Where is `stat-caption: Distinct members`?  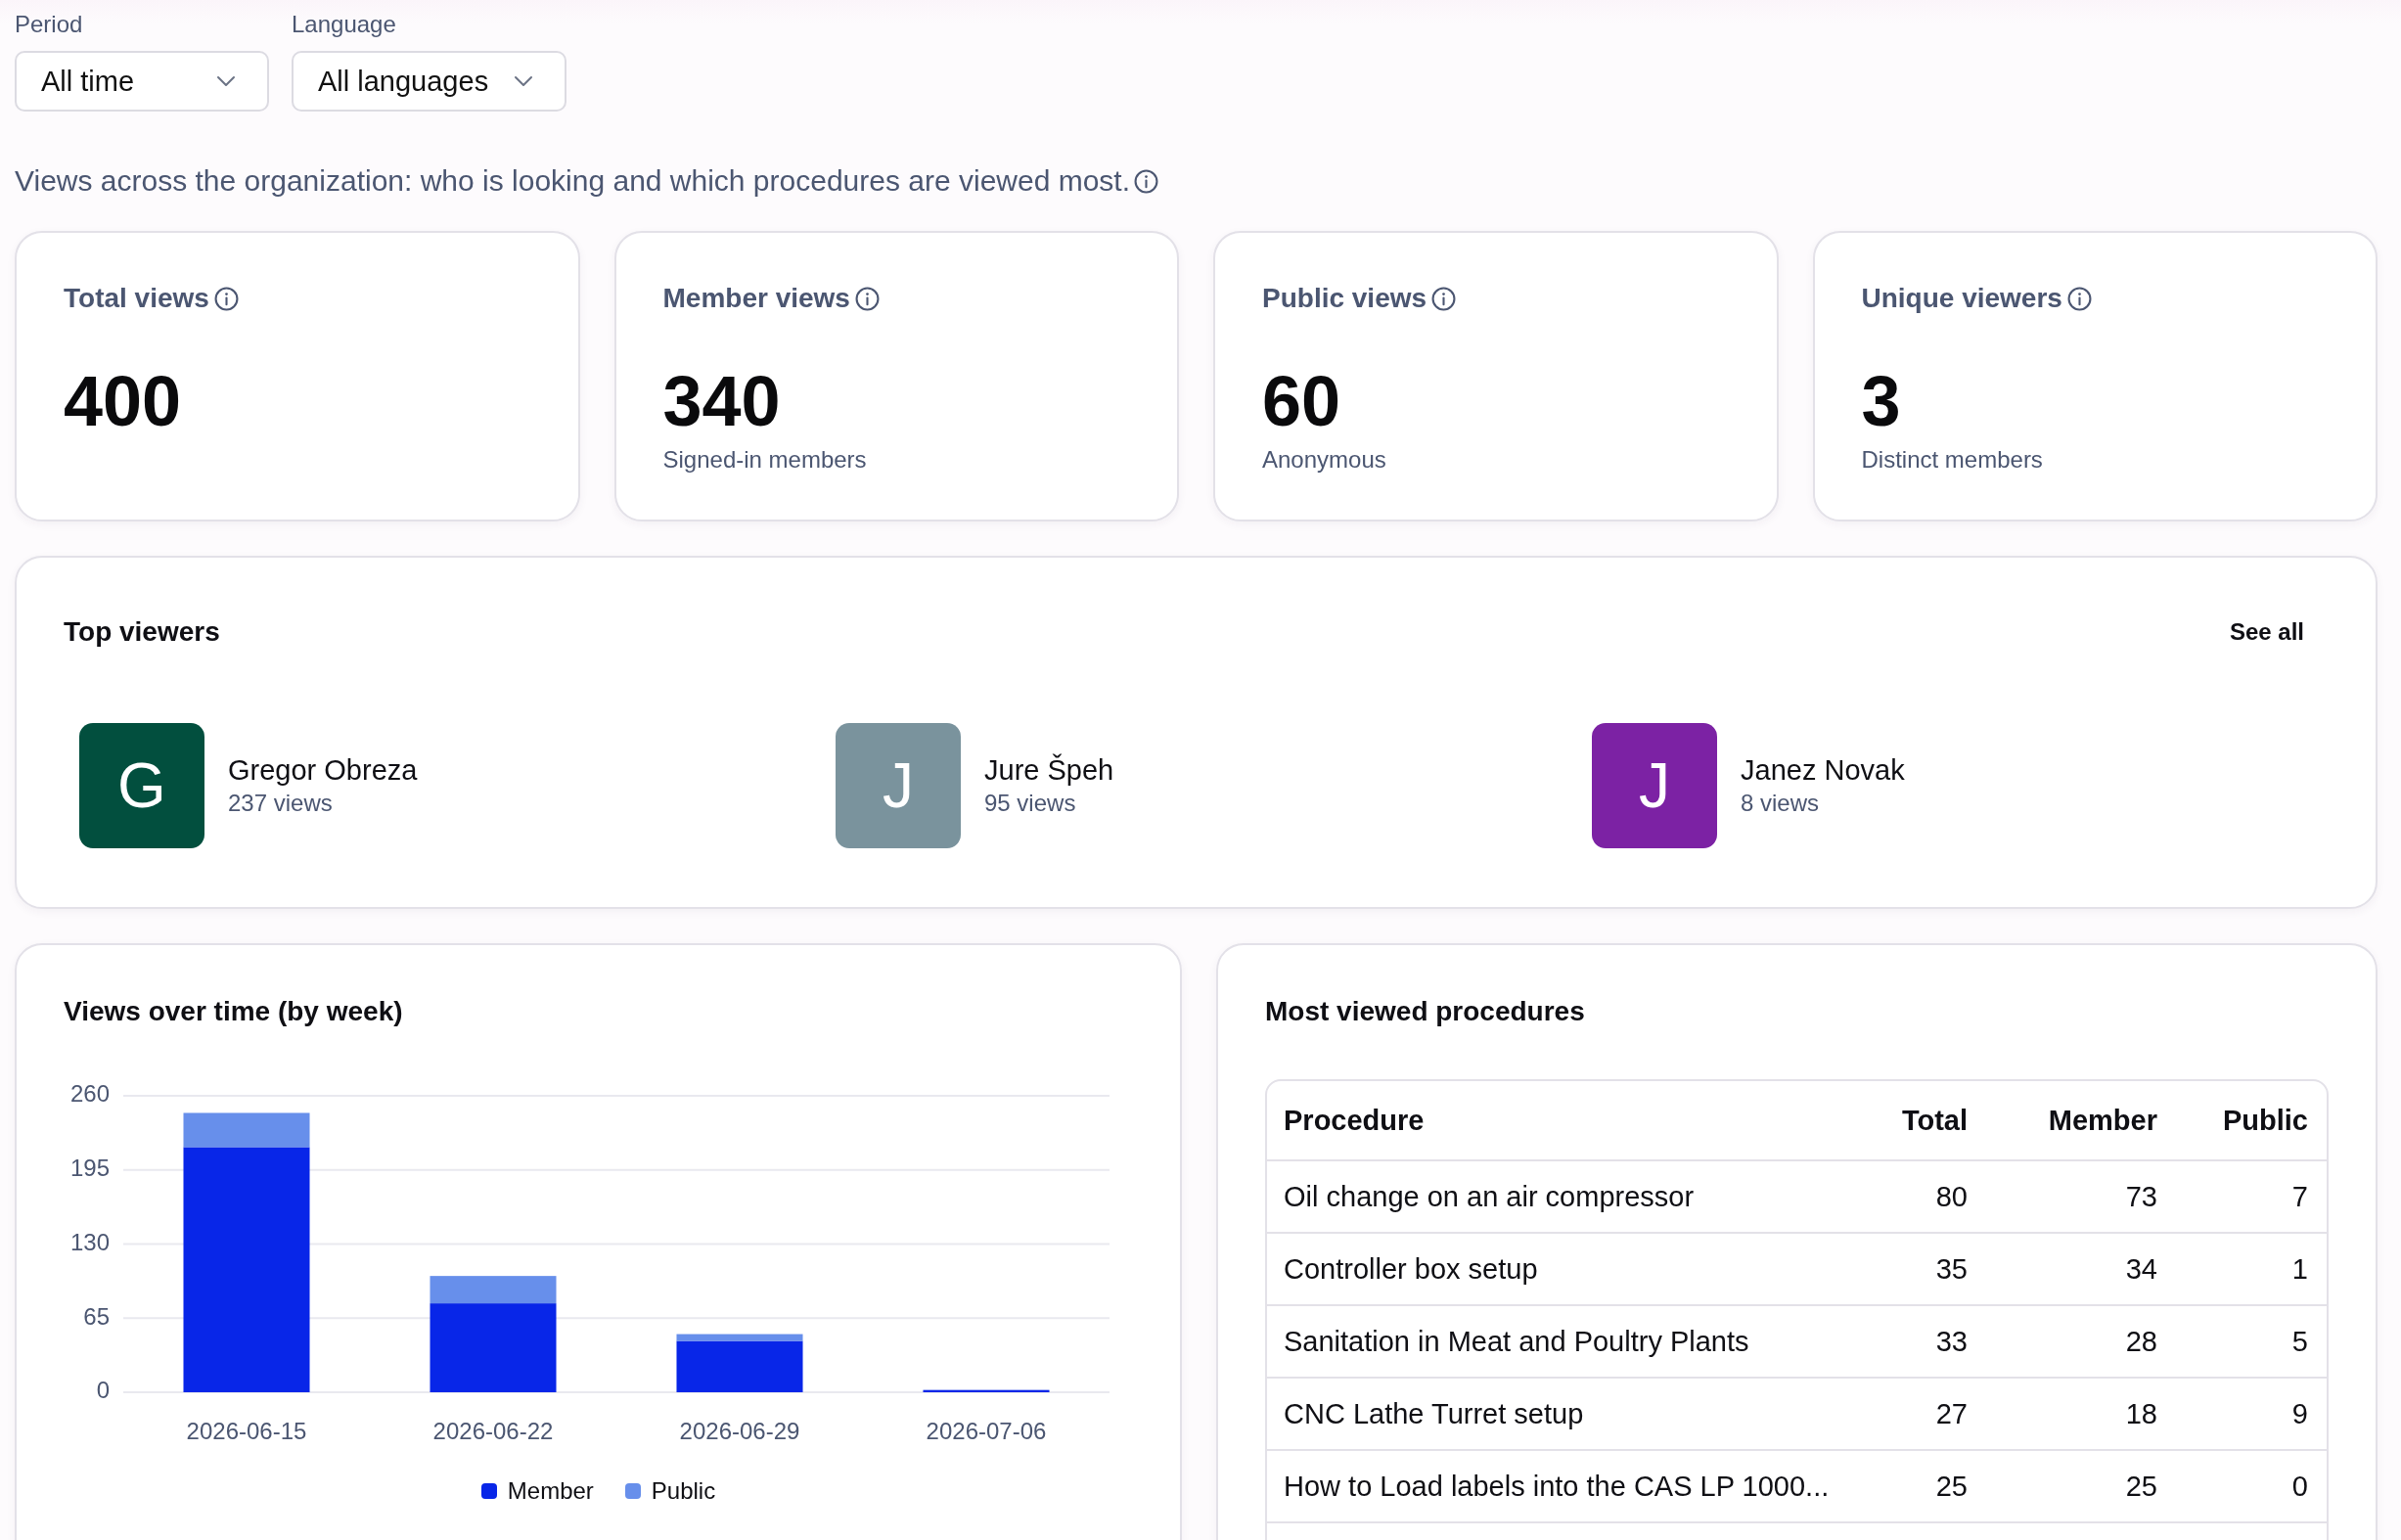 stat-caption: Distinct members is located at coordinates (1952, 460).